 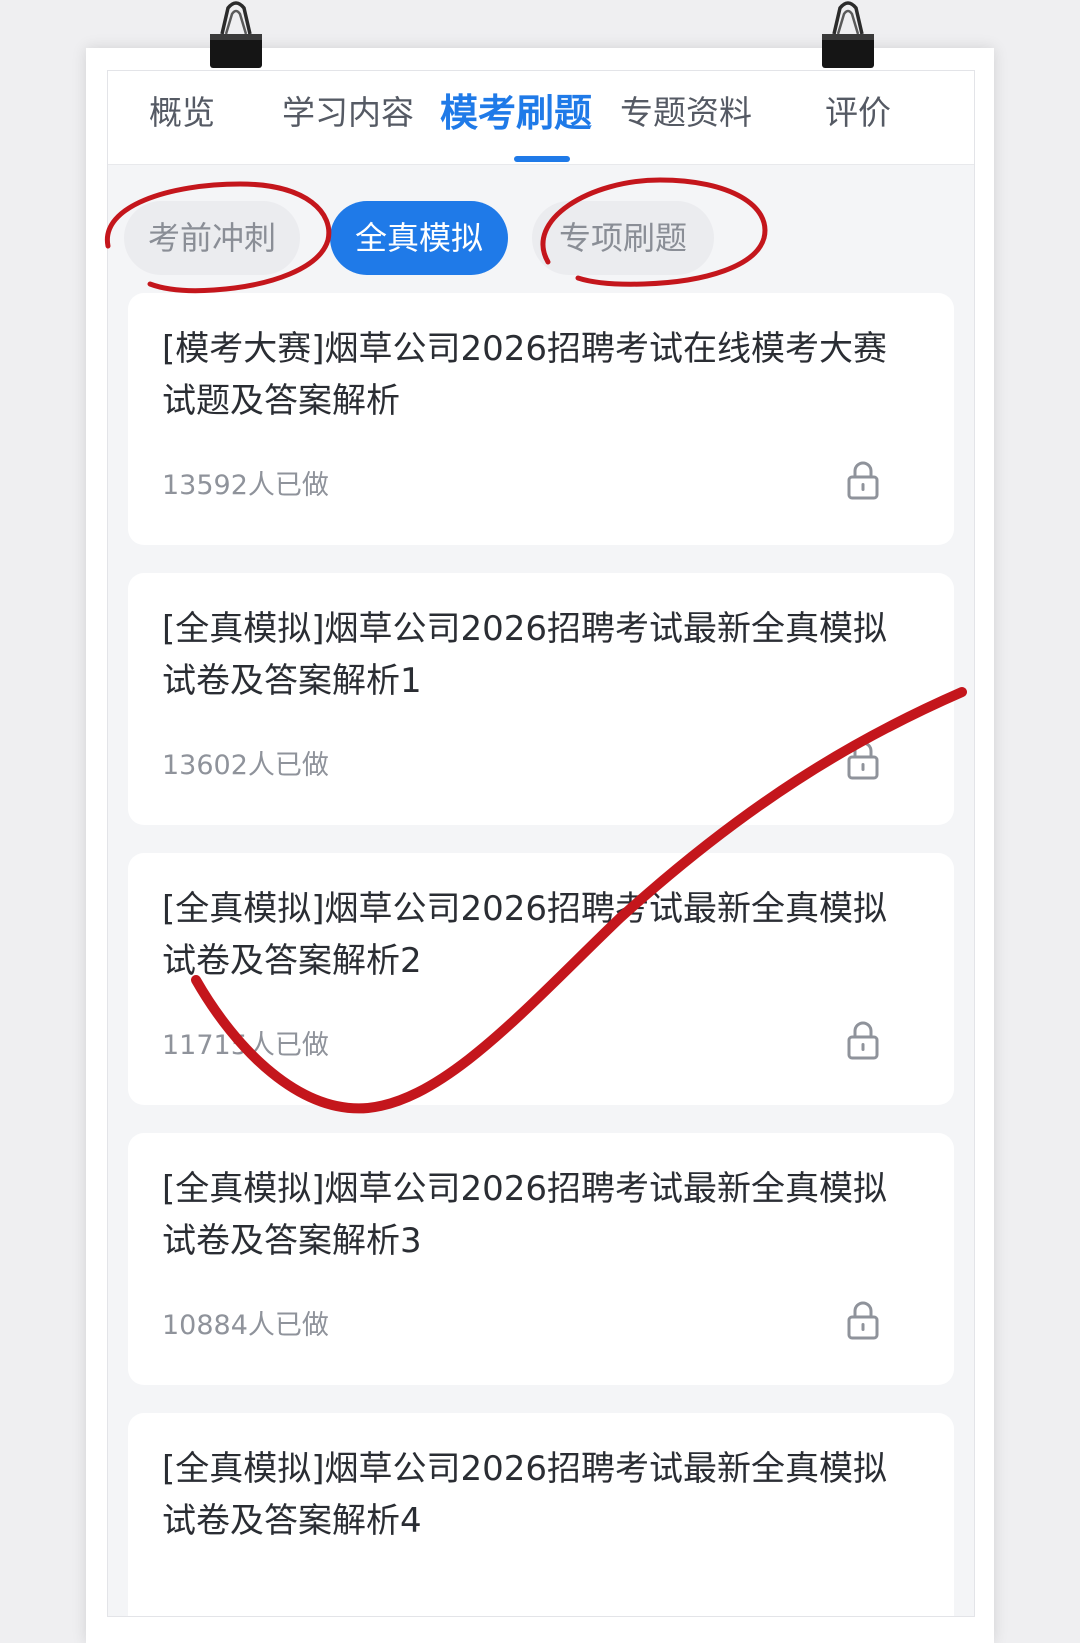 I want to click on tab-learning-content: 学习内容, so click(x=348, y=113).